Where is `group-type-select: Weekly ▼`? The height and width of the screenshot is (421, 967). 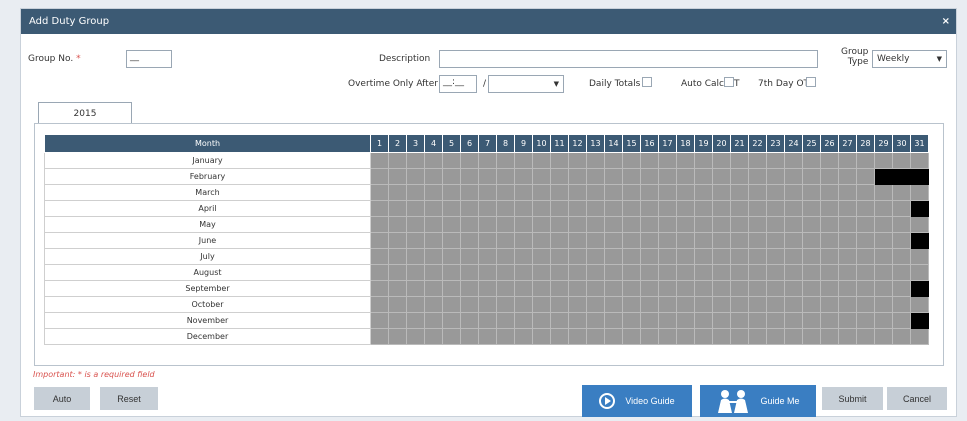
group-type-select: Weekly ▼ is located at coordinates (909, 59).